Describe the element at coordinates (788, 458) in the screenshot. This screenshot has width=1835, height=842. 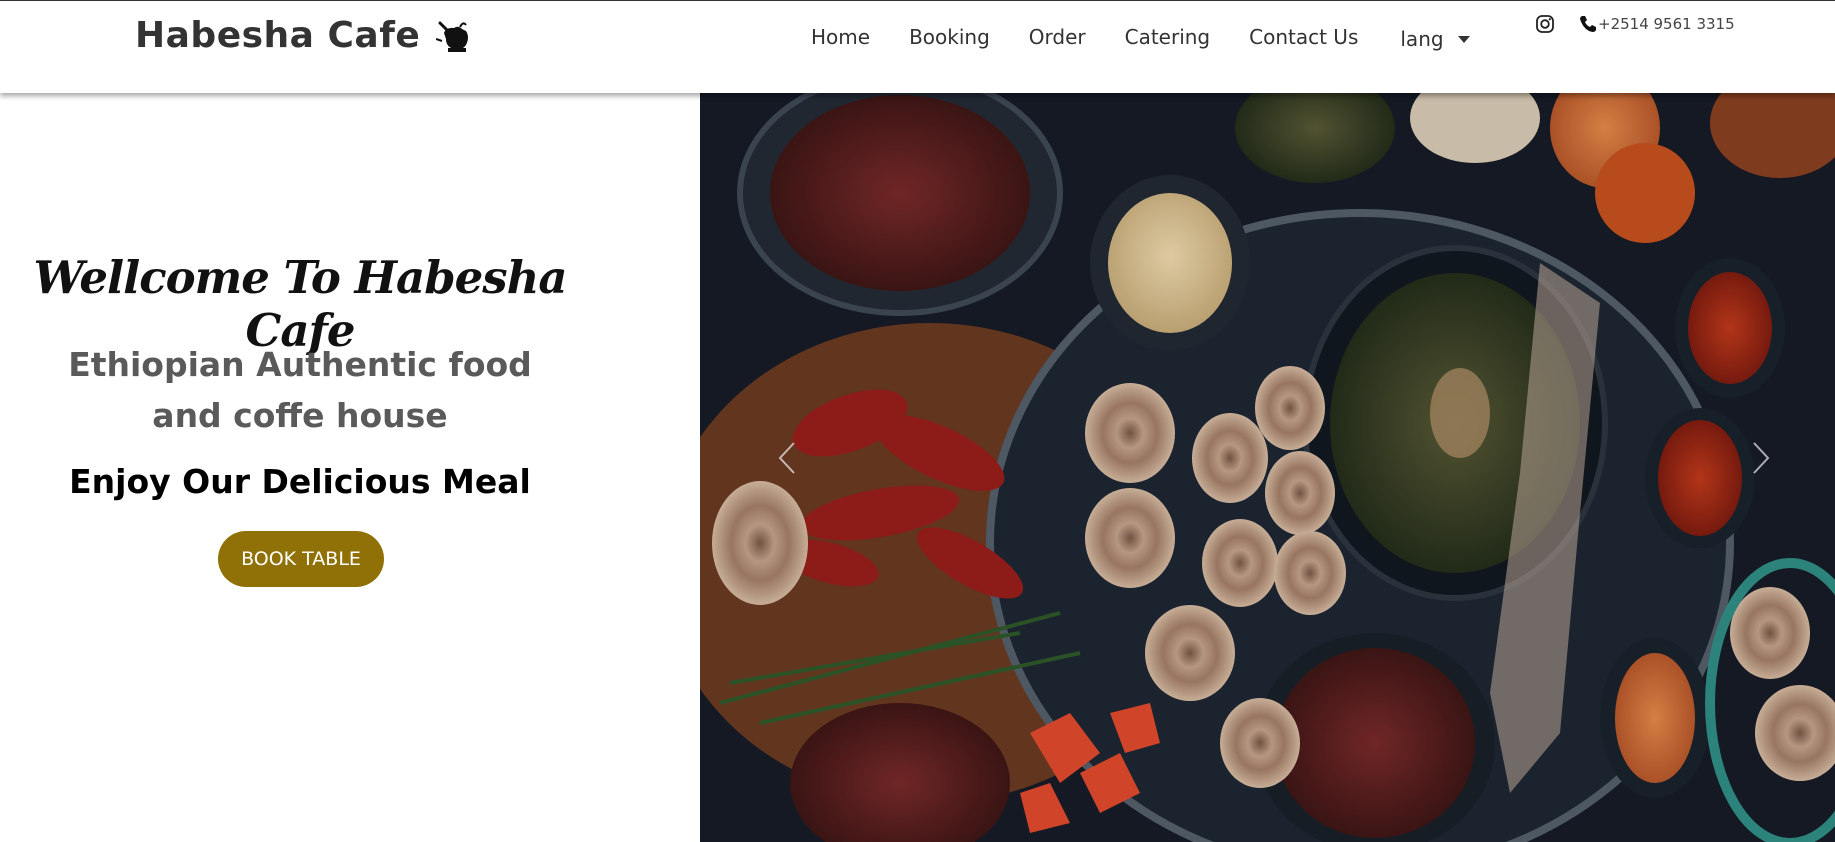
I see `chevron-left-icon` at that location.